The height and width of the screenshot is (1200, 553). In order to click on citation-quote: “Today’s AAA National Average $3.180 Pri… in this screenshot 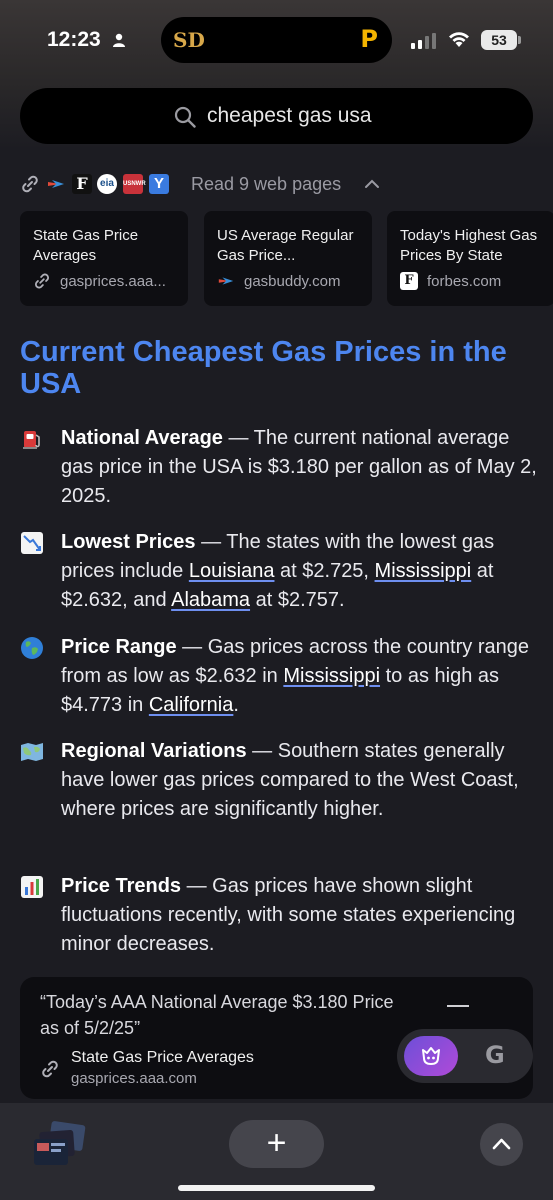, I will do `click(217, 1015)`.